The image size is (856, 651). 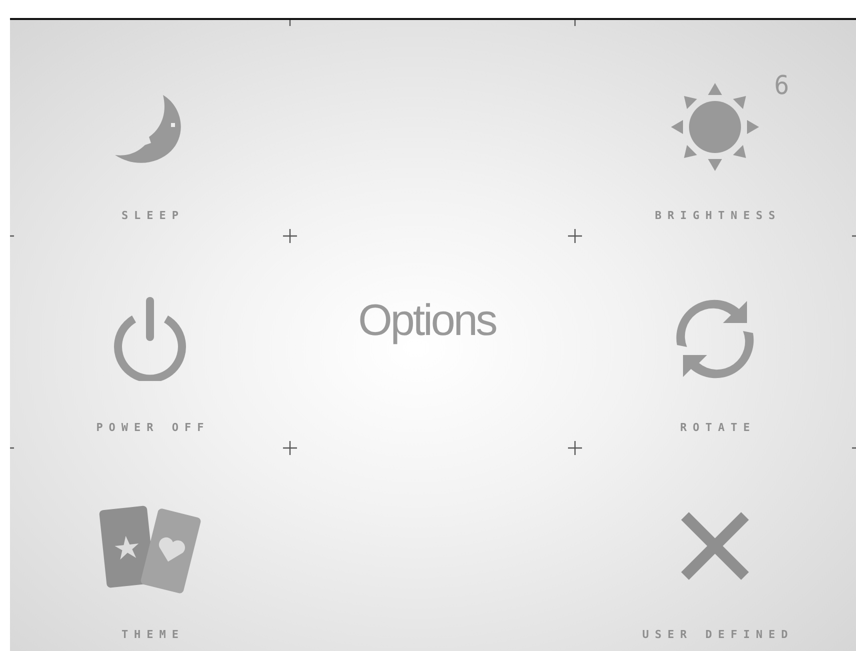 I want to click on power-option-button: POWER OFF, so click(x=150, y=338).